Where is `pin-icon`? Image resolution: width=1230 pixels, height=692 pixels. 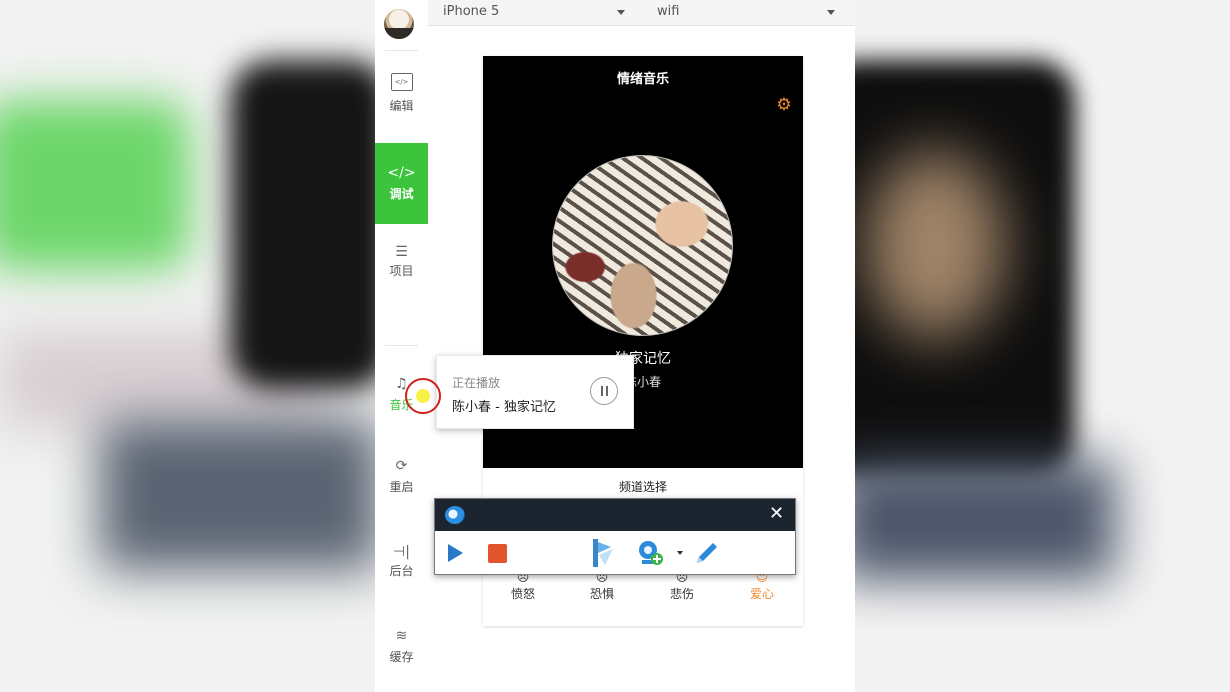
pin-icon is located at coordinates (603, 553).